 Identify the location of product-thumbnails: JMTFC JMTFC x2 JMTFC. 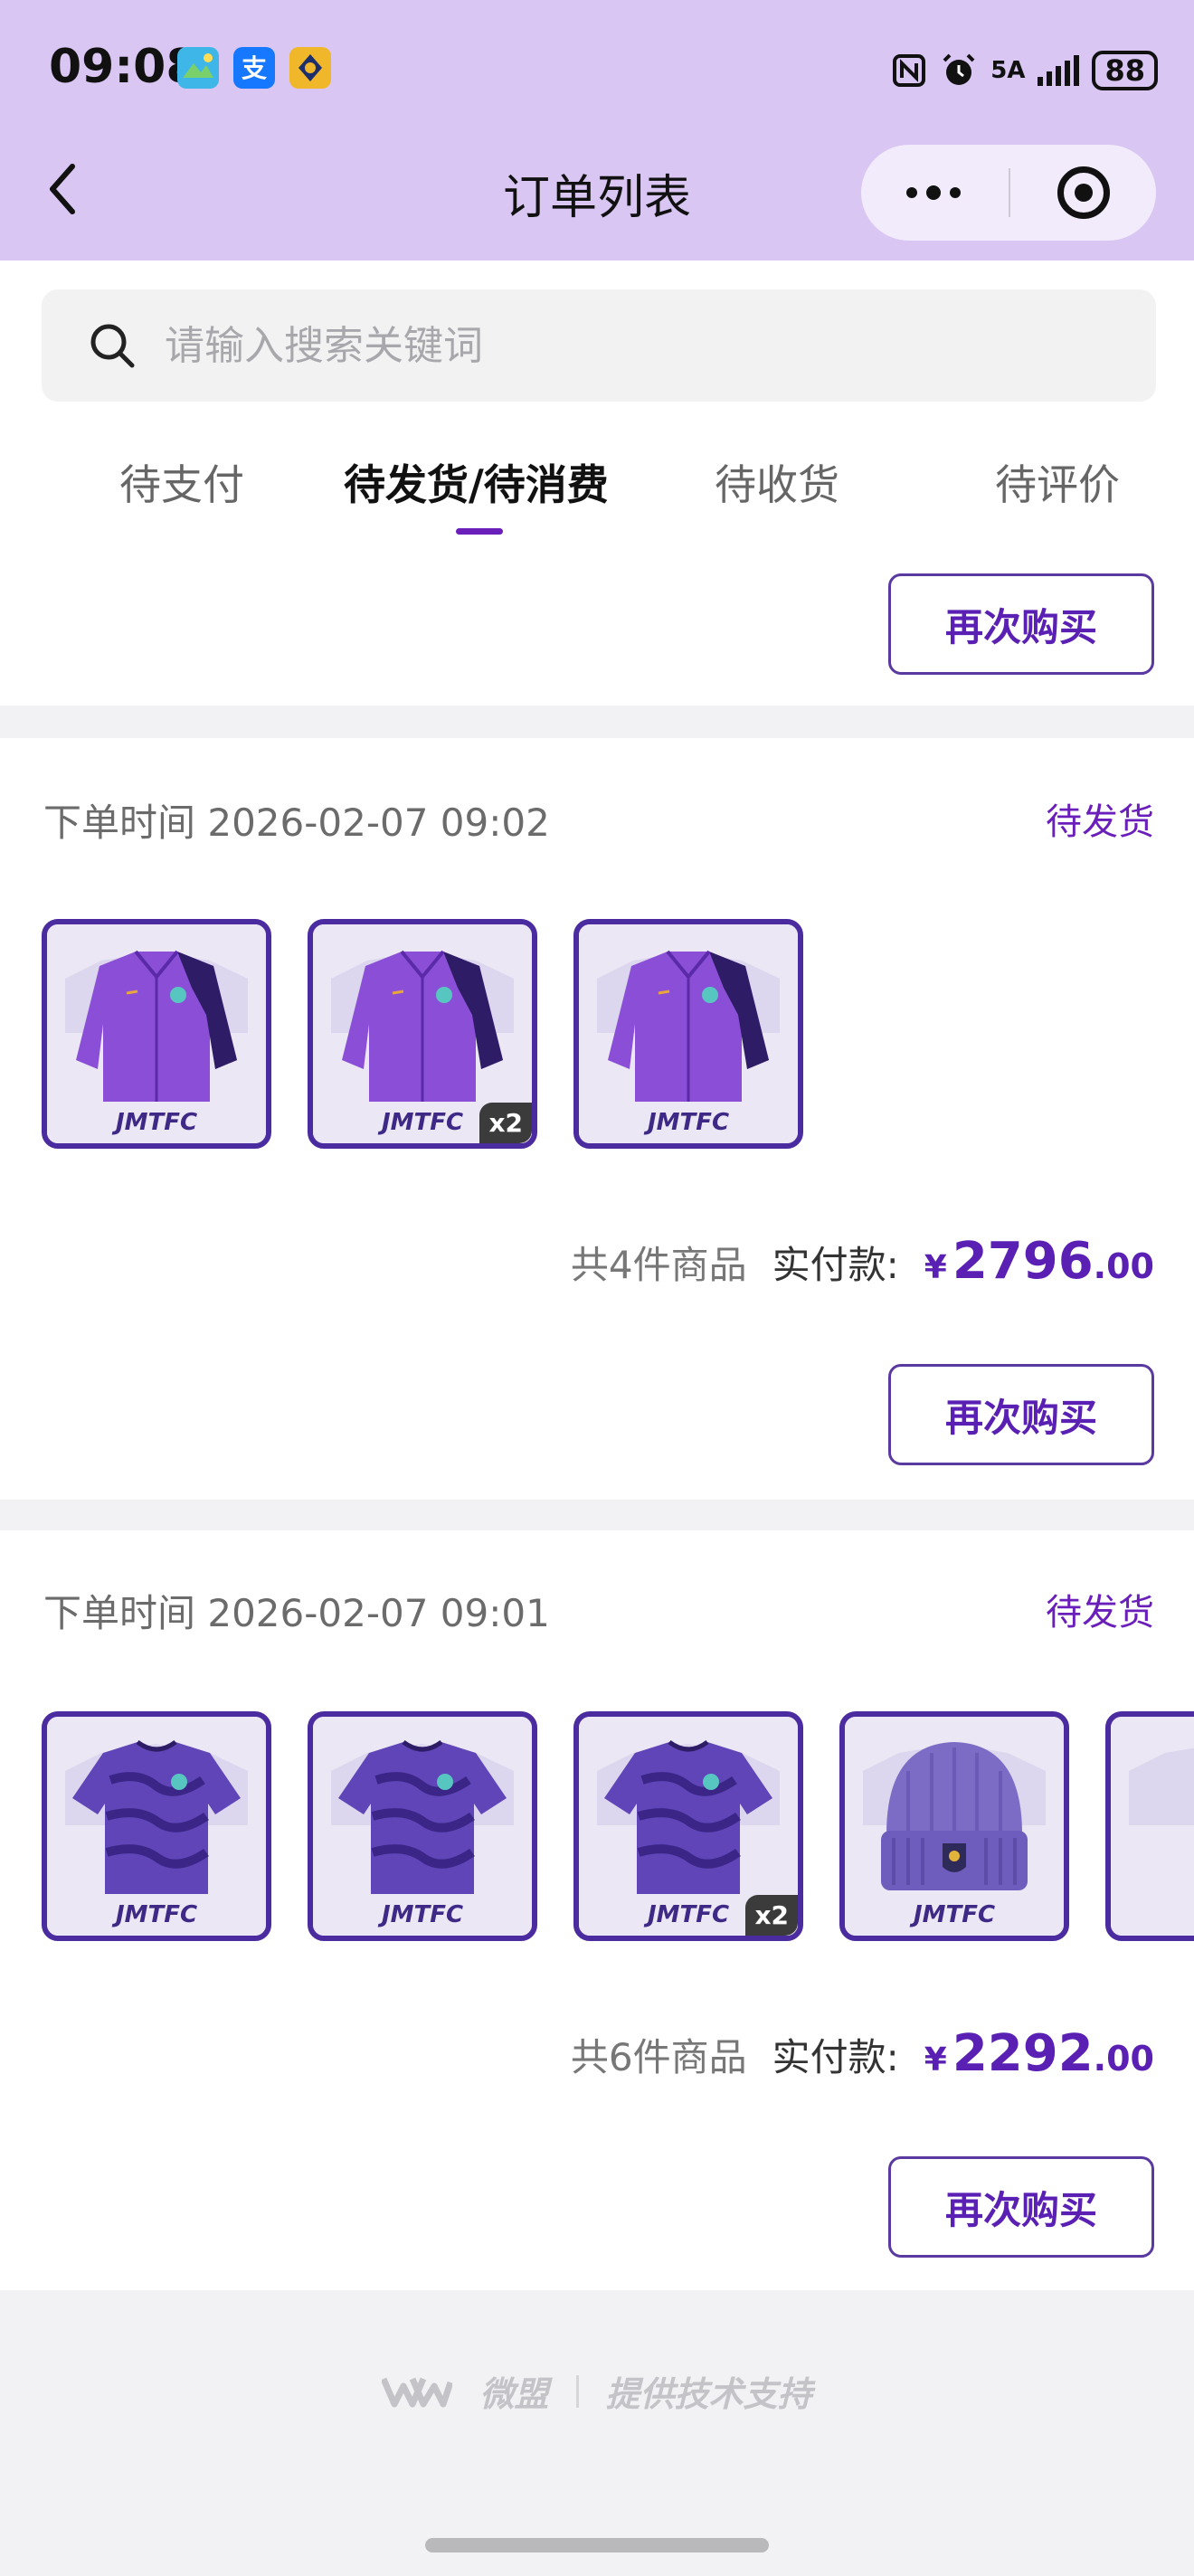
(618, 1034).